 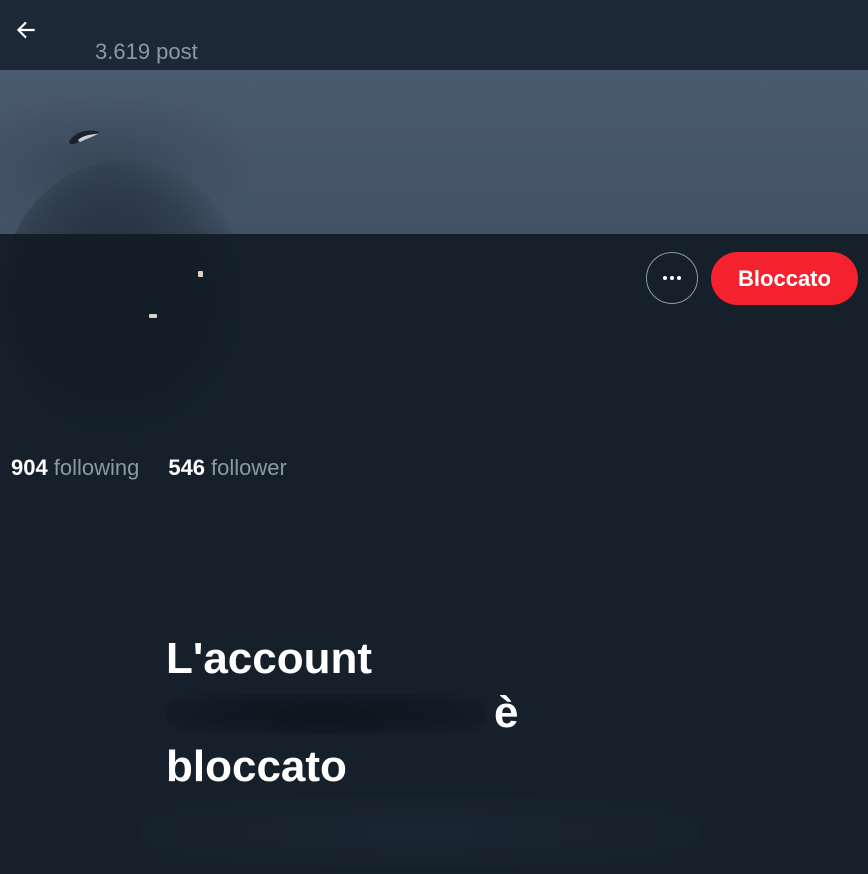 What do you see at coordinates (434, 35) in the screenshot?
I see `top-bar: 3.619 post` at bounding box center [434, 35].